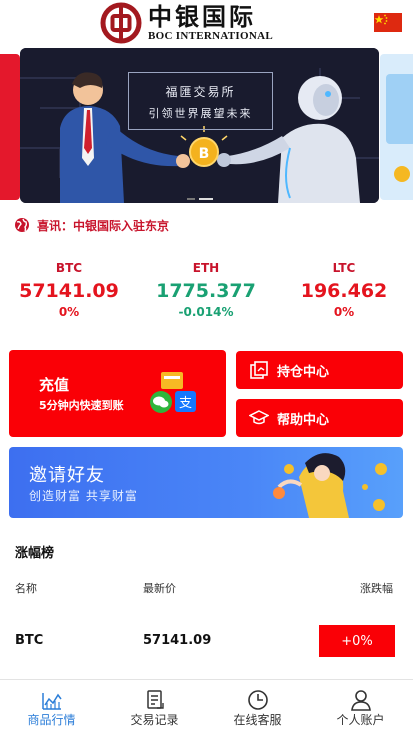 This screenshot has height=737, width=413. What do you see at coordinates (259, 370) in the screenshot?
I see `position-icon` at bounding box center [259, 370].